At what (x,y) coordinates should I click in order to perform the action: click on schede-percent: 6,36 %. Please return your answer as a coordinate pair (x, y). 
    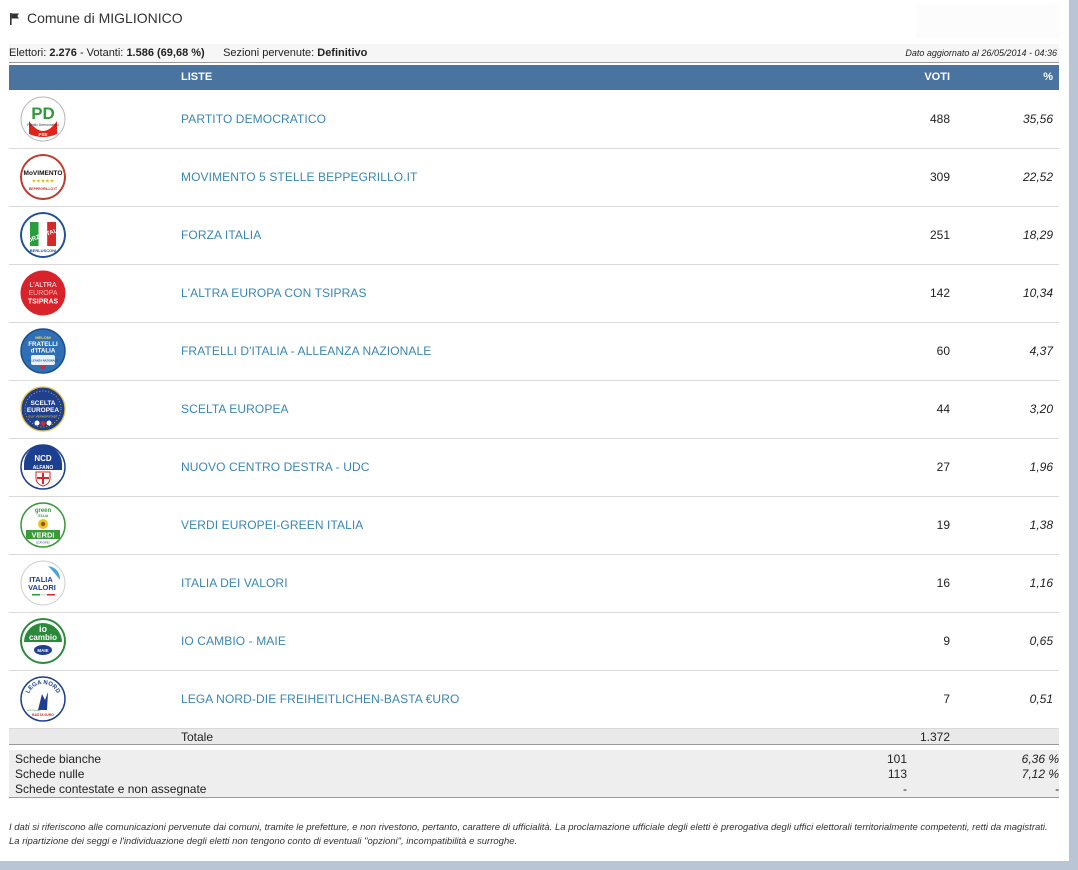
    Looking at the image, I should click on (1040, 759).